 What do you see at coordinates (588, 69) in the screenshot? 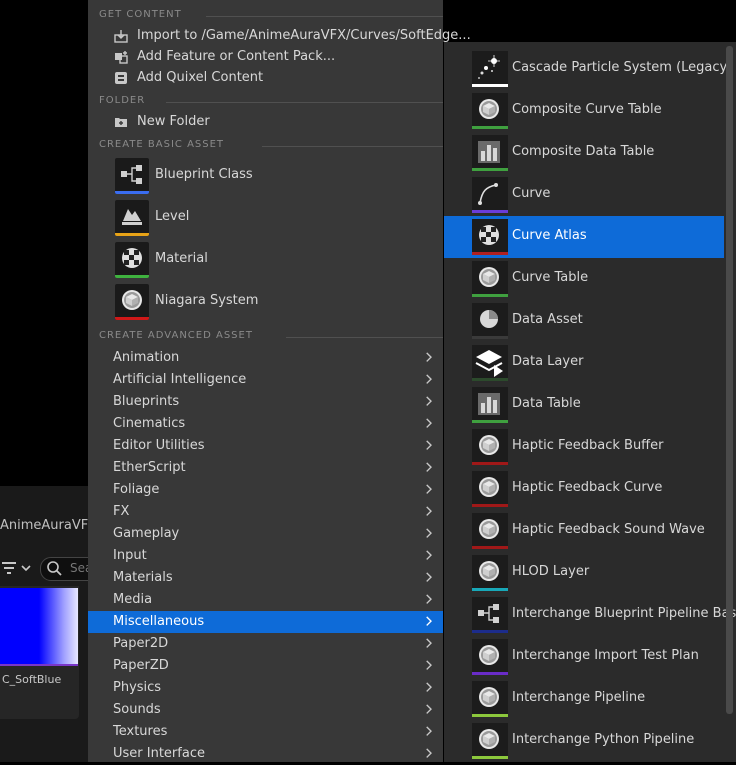
I see `submenu-item-cascade-particle-system-legacy: Cascade Particle System (Legacy)` at bounding box center [588, 69].